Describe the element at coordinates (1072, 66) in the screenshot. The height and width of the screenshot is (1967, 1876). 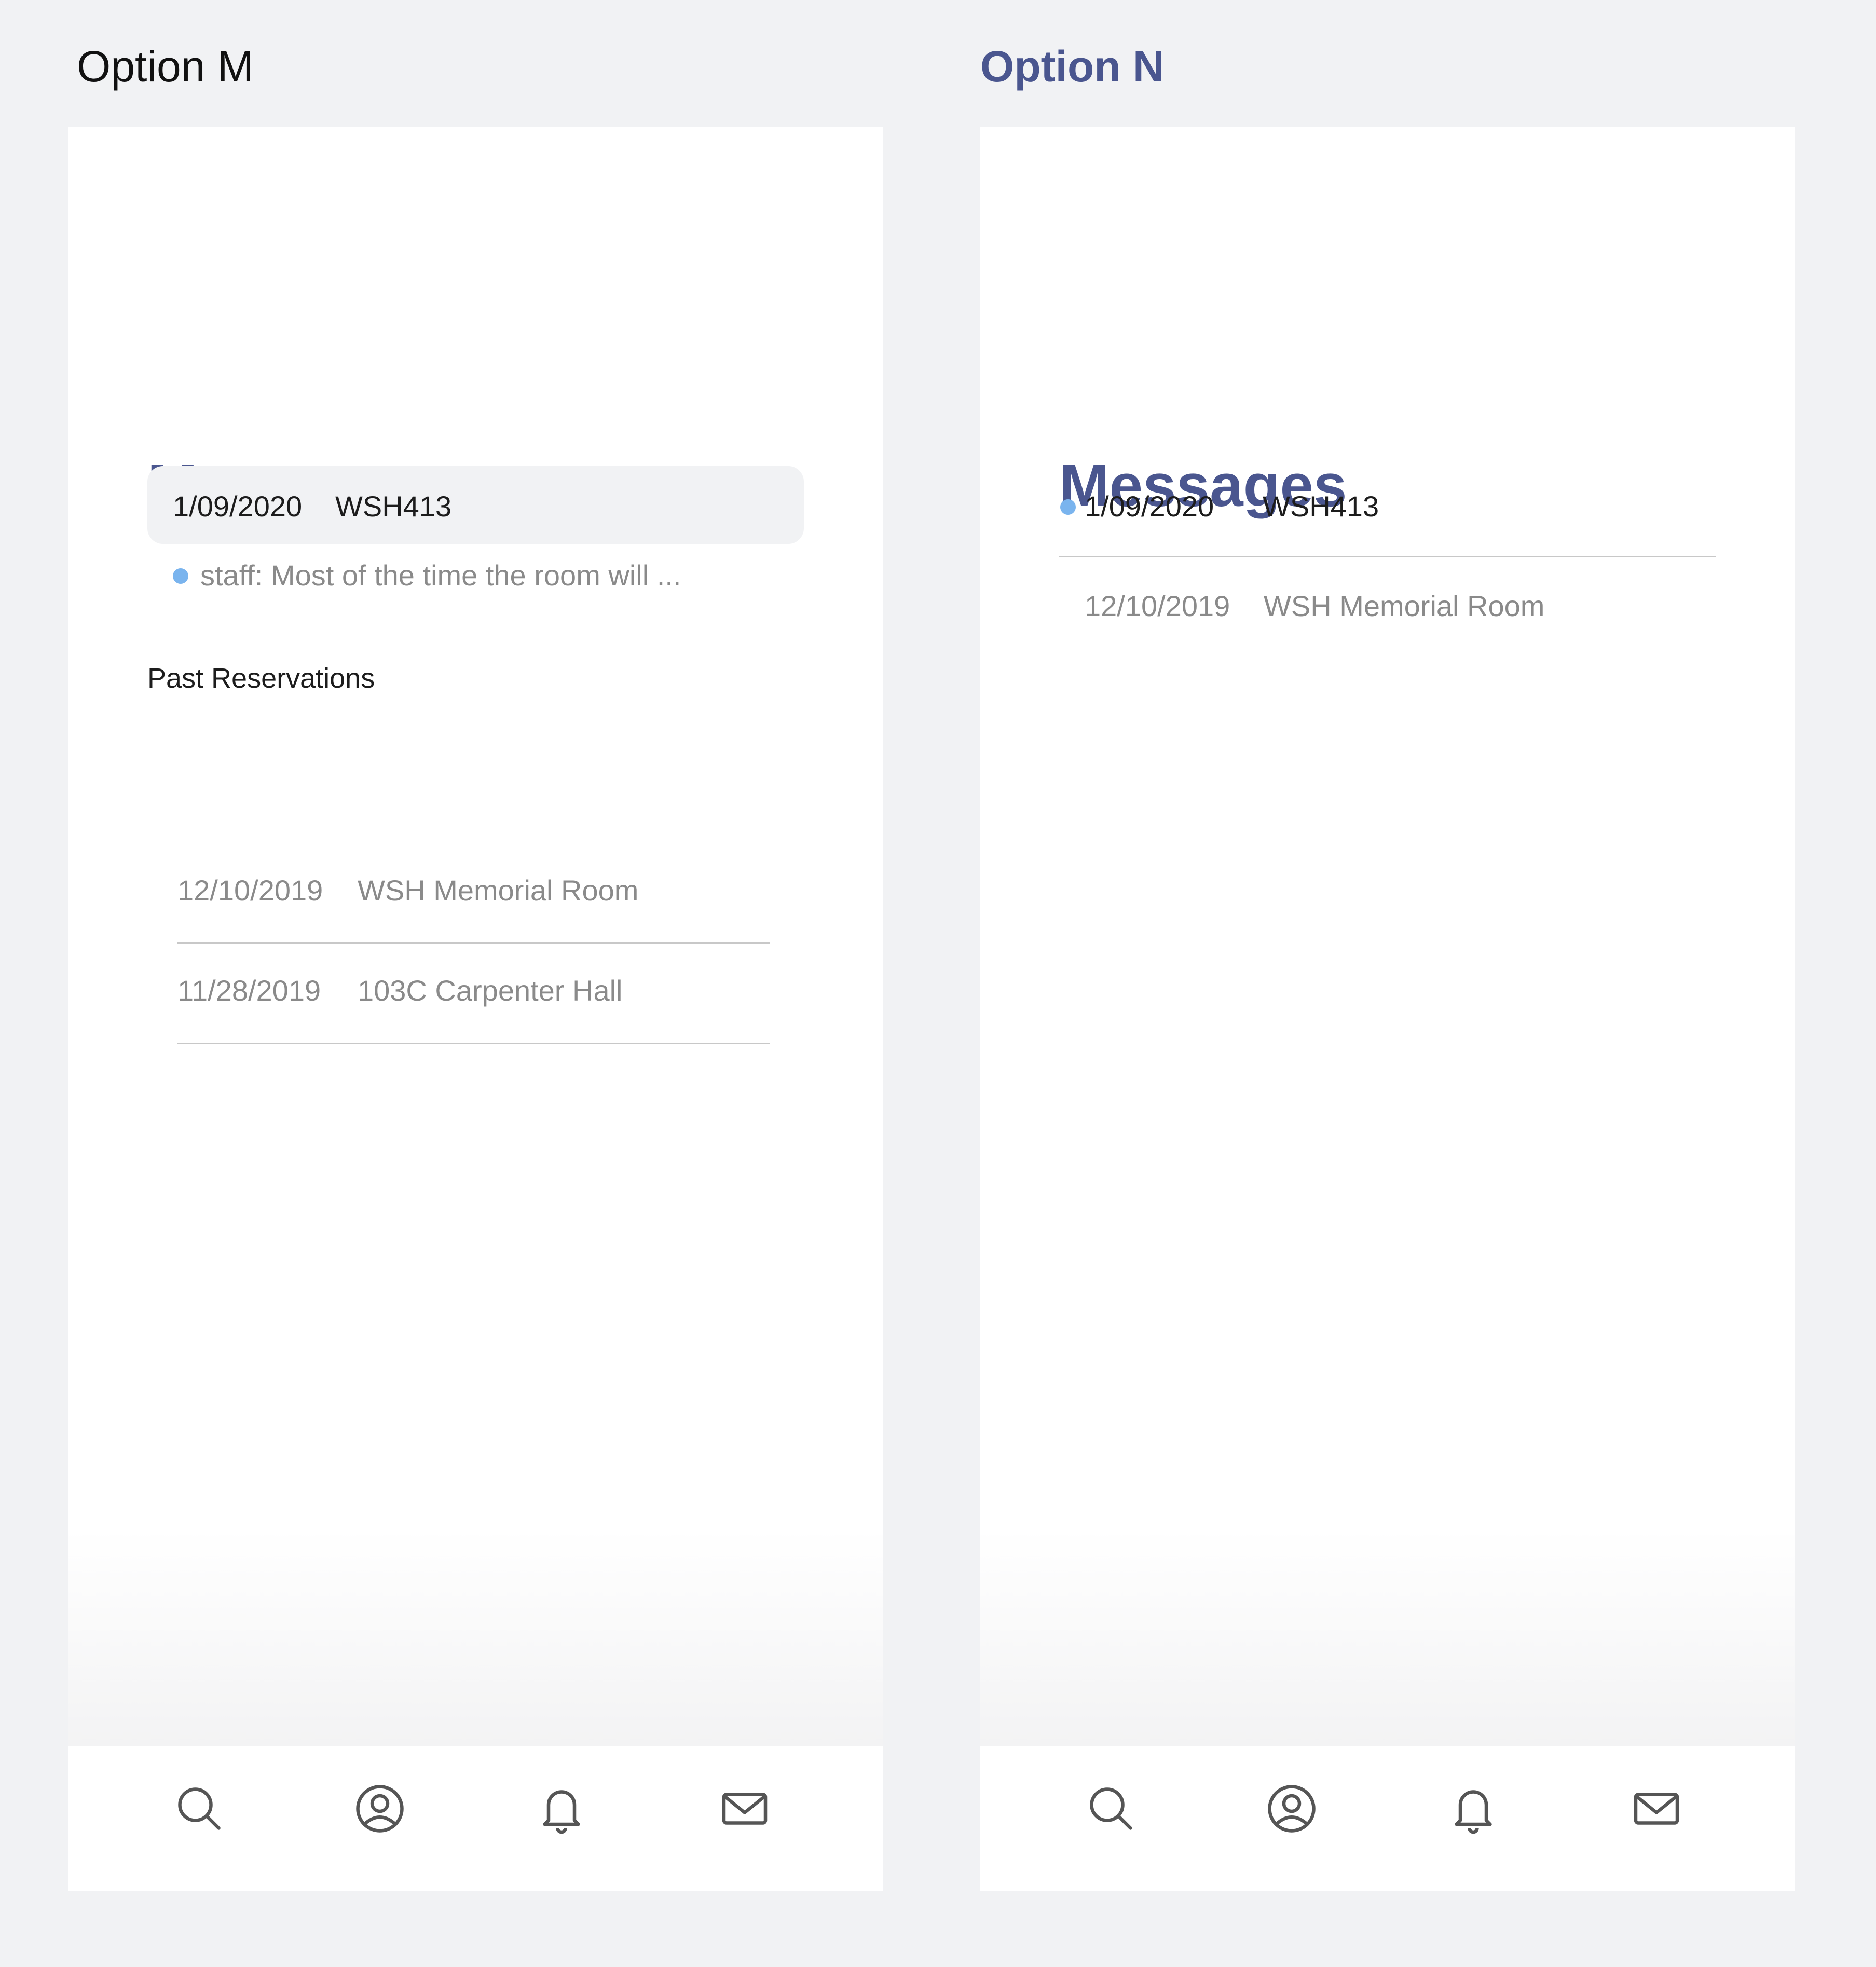
I see `option-n-label: Option N` at that location.